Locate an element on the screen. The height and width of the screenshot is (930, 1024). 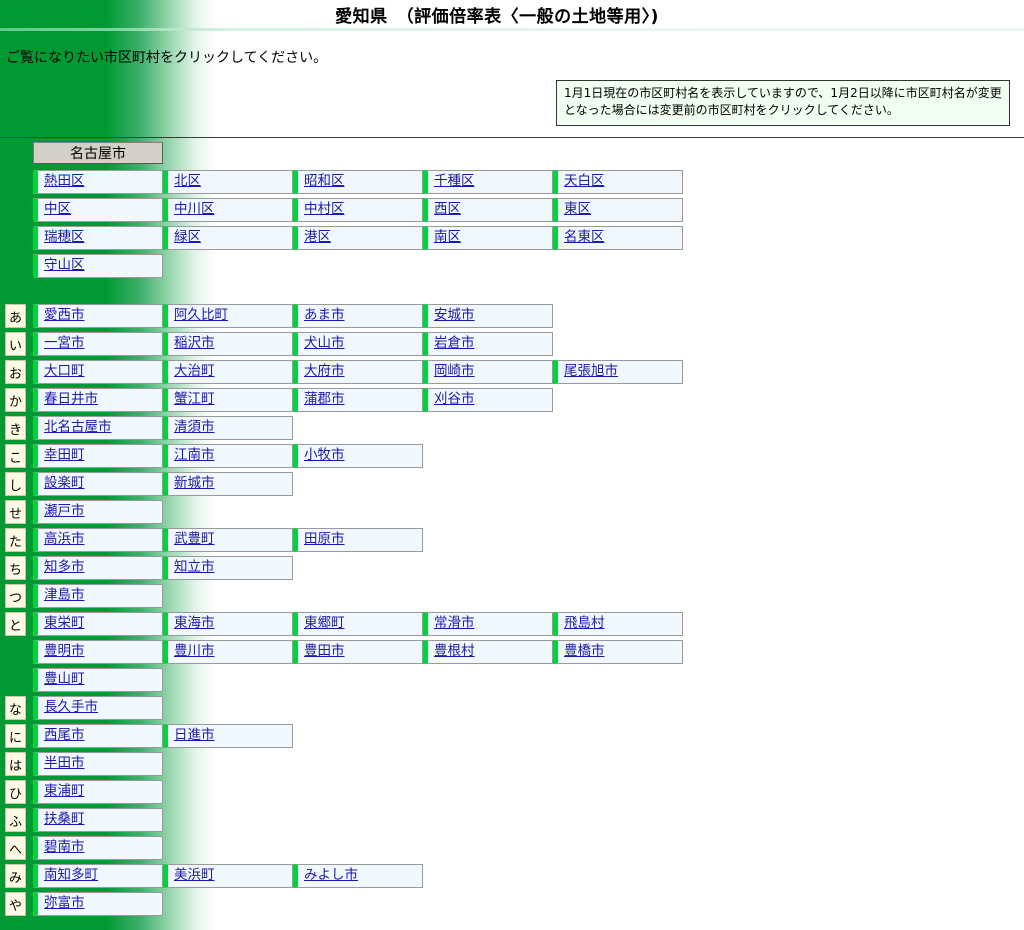
municipality-link-cell: 昭和区 is located at coordinates (358, 182).